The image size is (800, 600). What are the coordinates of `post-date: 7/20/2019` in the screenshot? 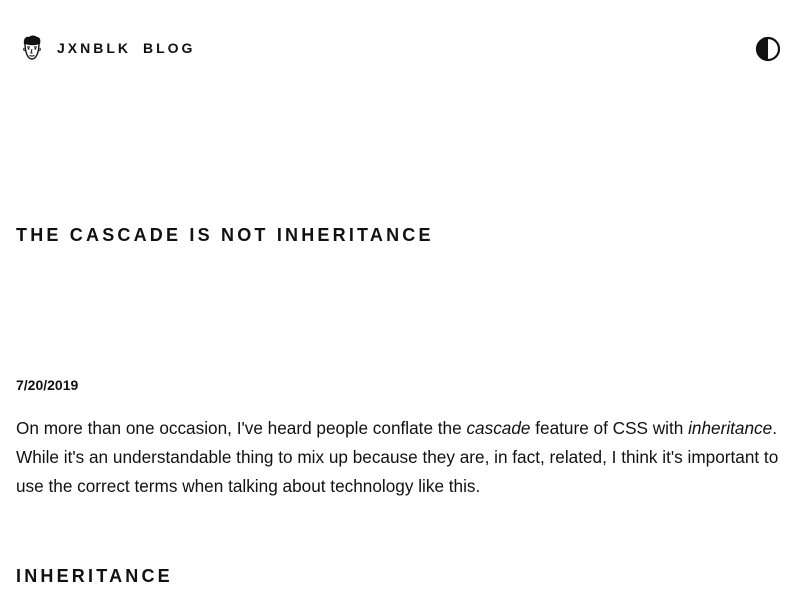 It's located at (47, 385).